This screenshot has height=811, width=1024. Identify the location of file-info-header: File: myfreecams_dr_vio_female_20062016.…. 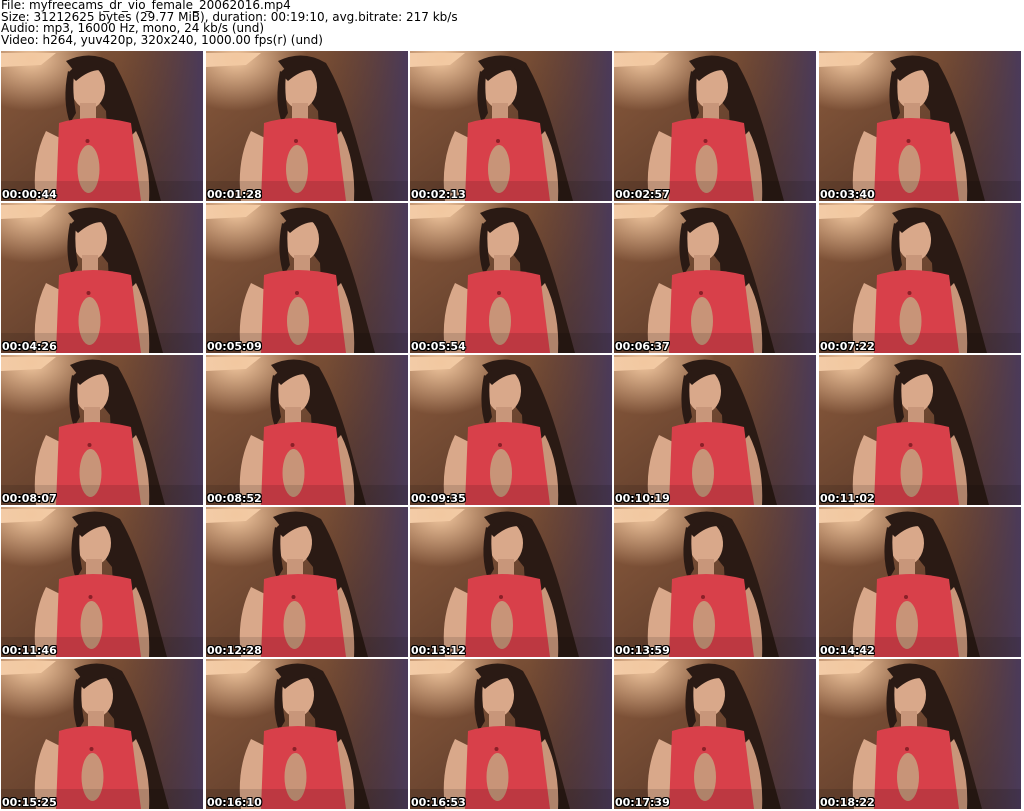
(511, 25).